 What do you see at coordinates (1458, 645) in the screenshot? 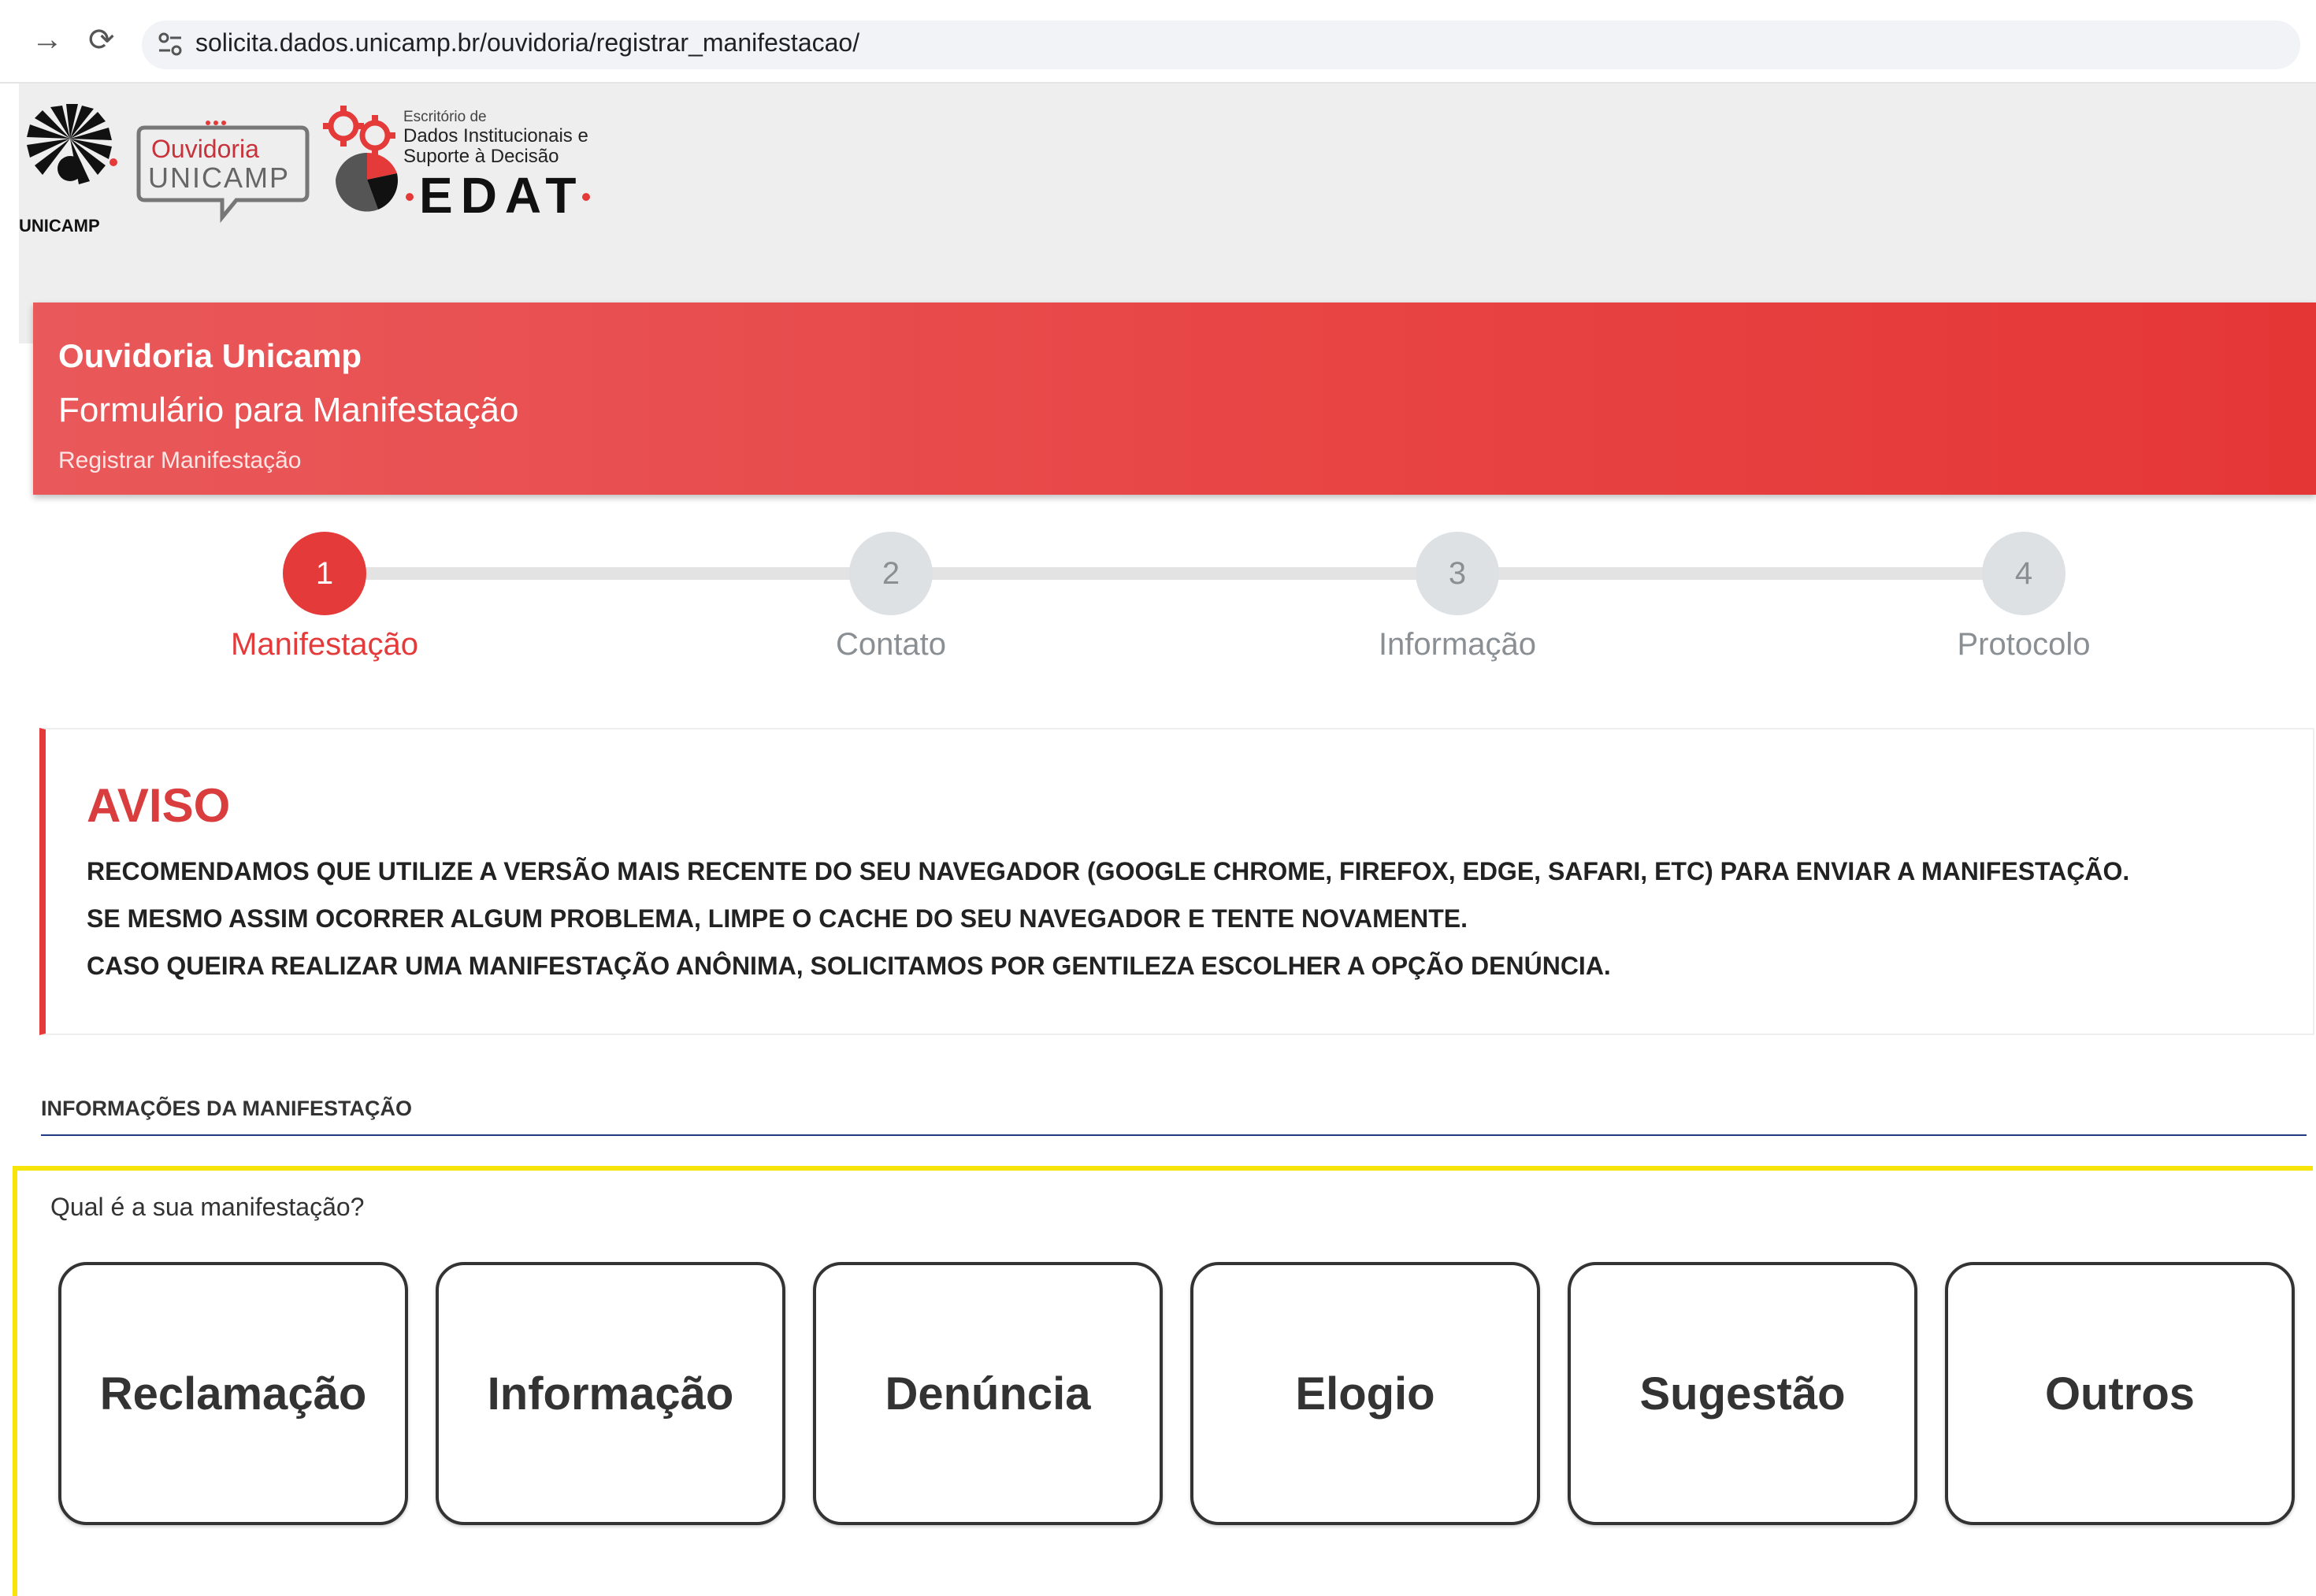
I see `step-3-label: Informação` at bounding box center [1458, 645].